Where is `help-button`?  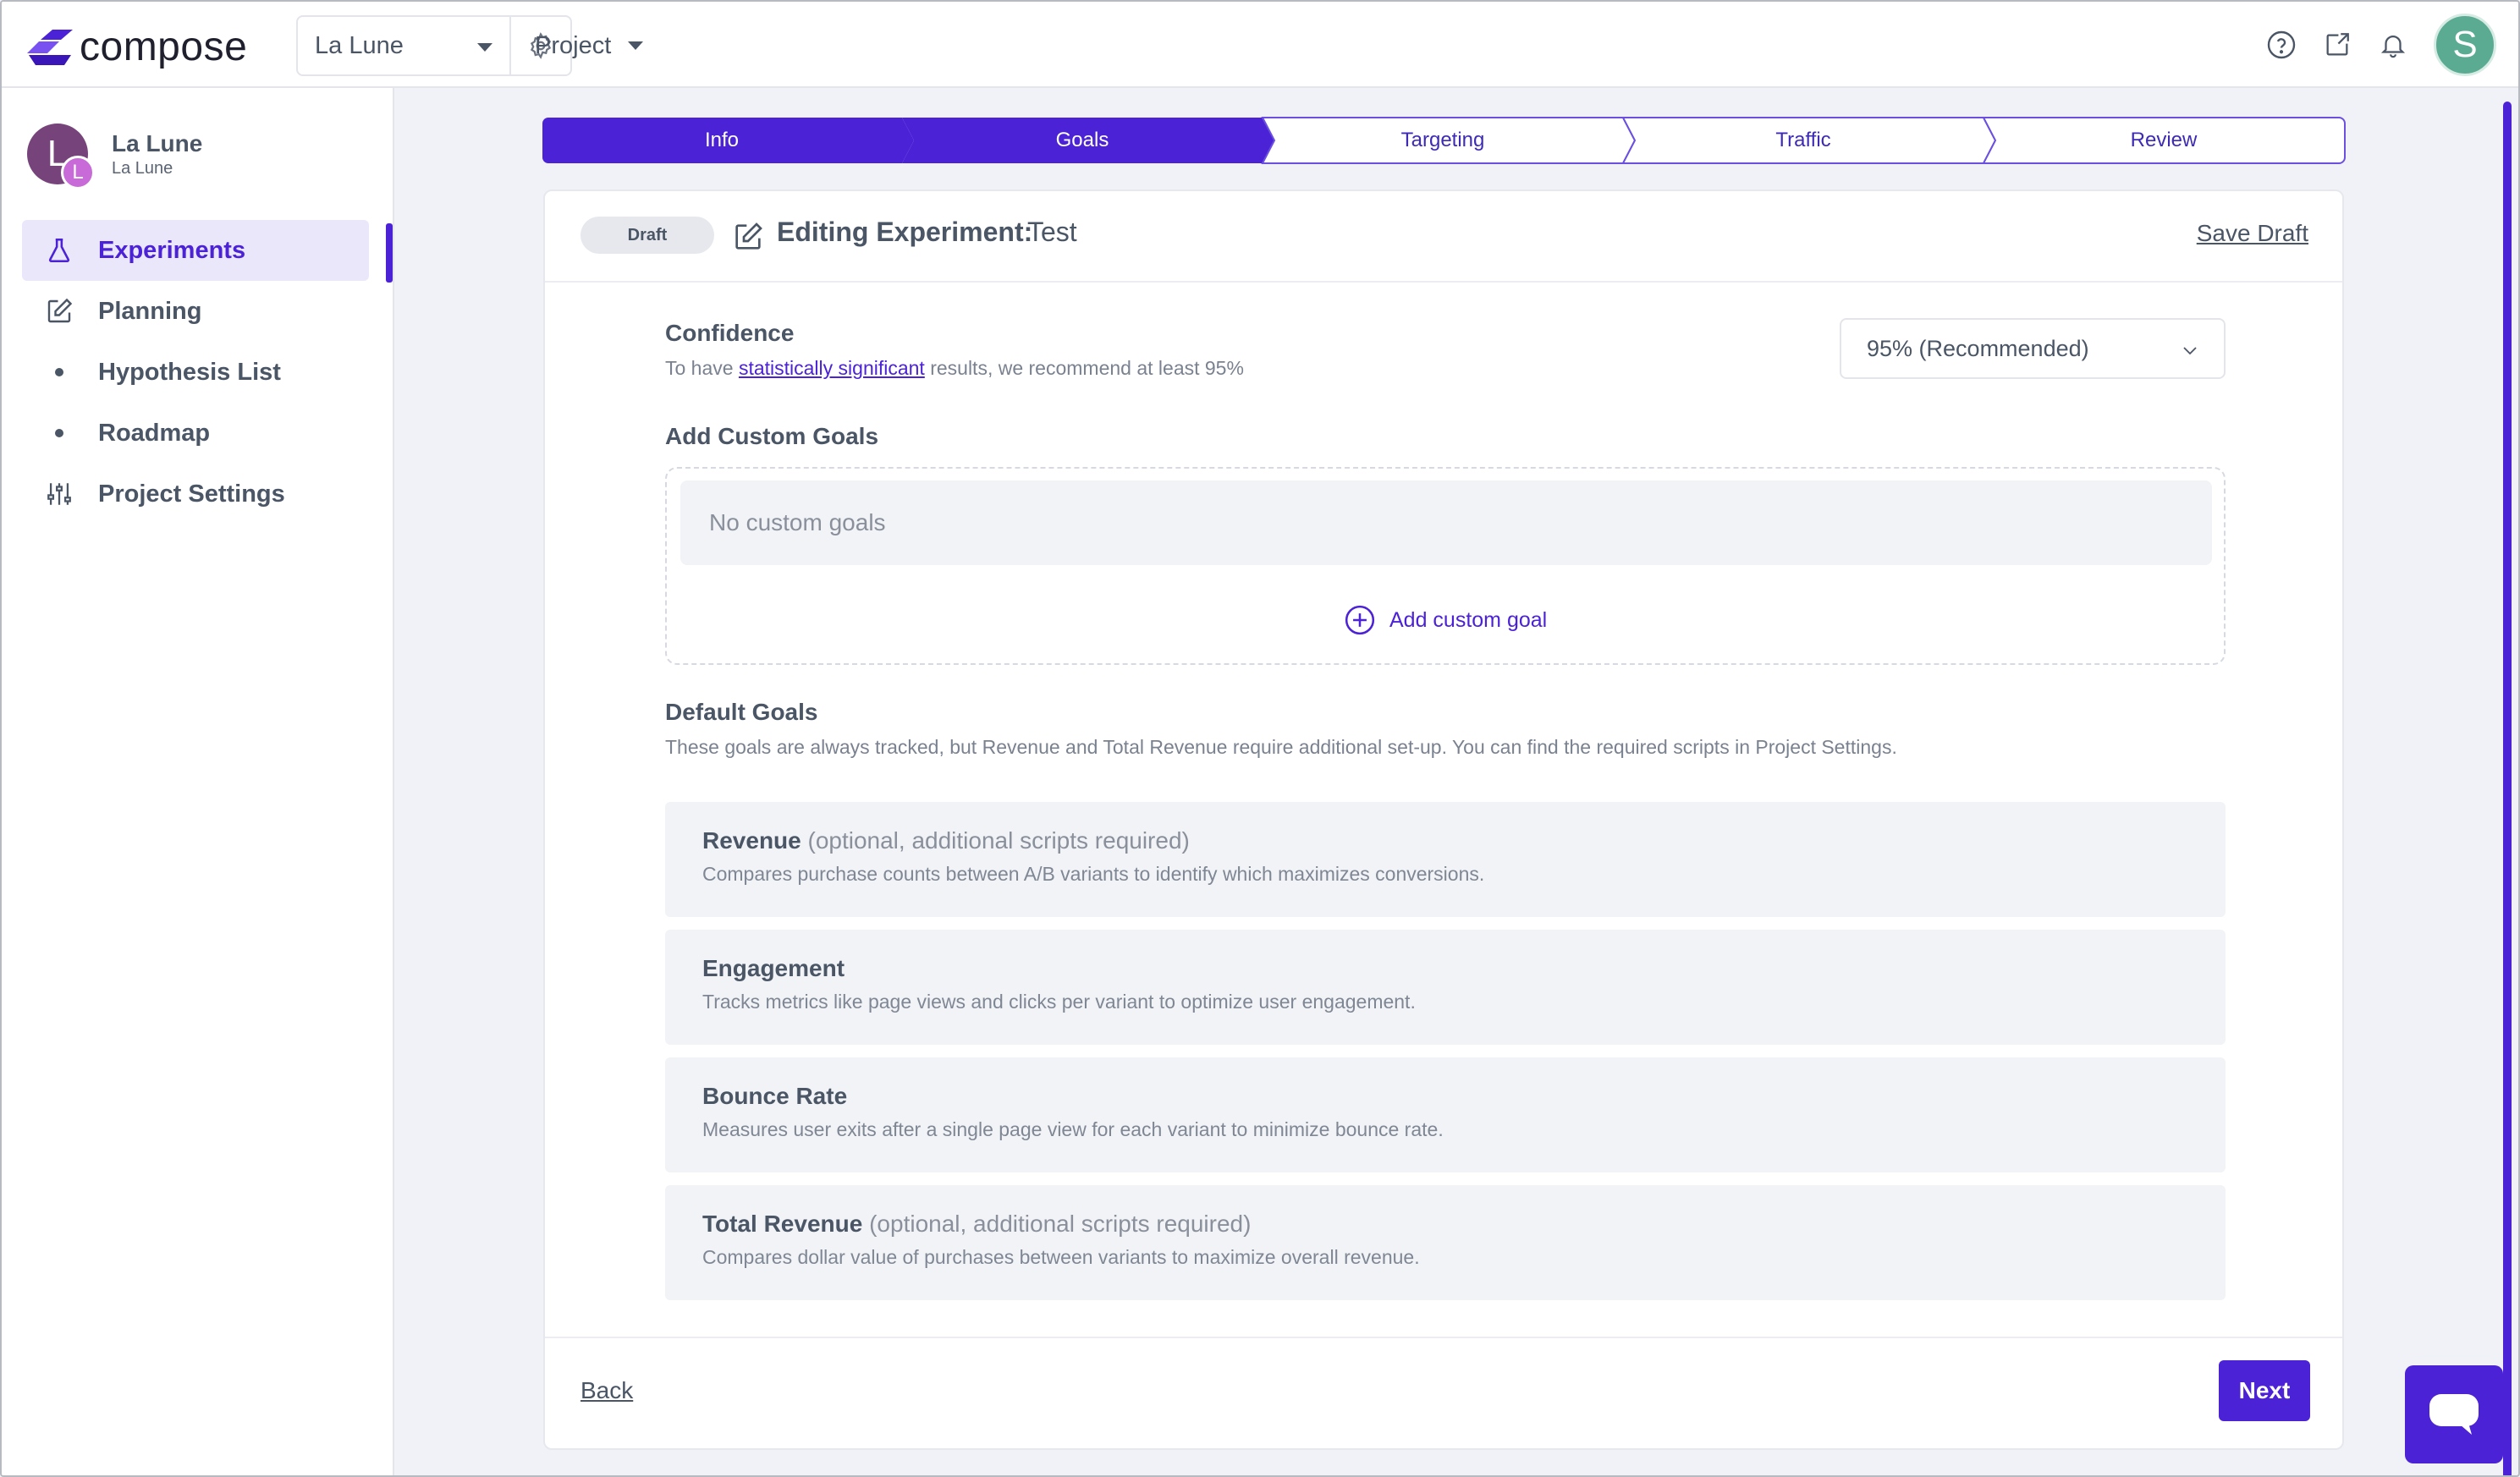
help-button is located at coordinates (2281, 45).